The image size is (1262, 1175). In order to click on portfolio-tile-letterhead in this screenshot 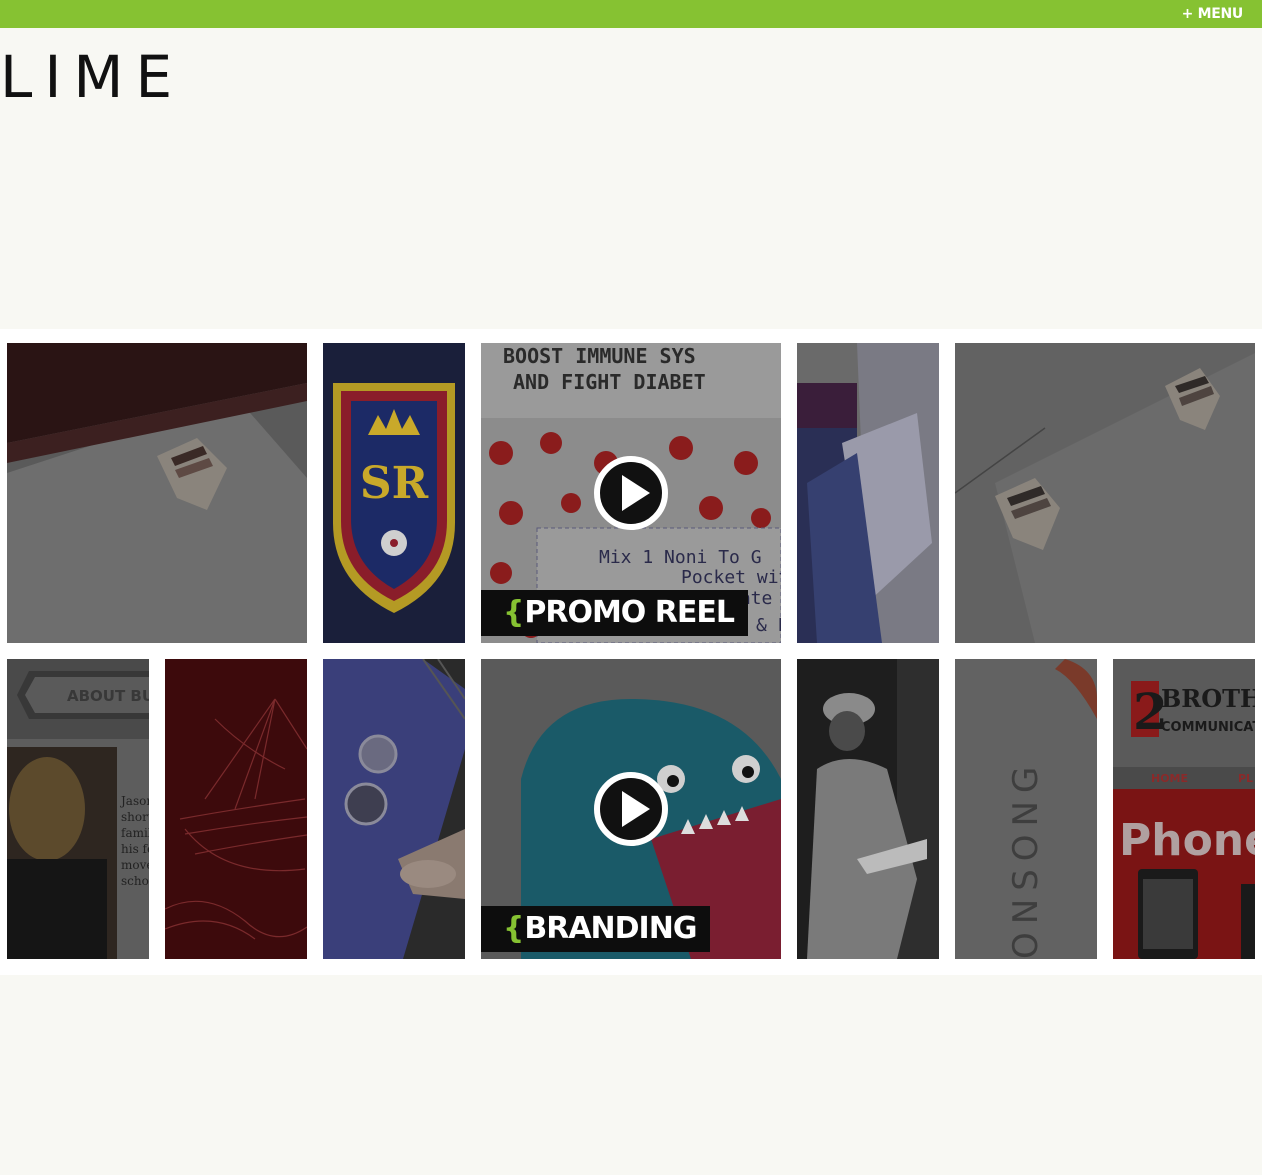, I will do `click(1105, 493)`.